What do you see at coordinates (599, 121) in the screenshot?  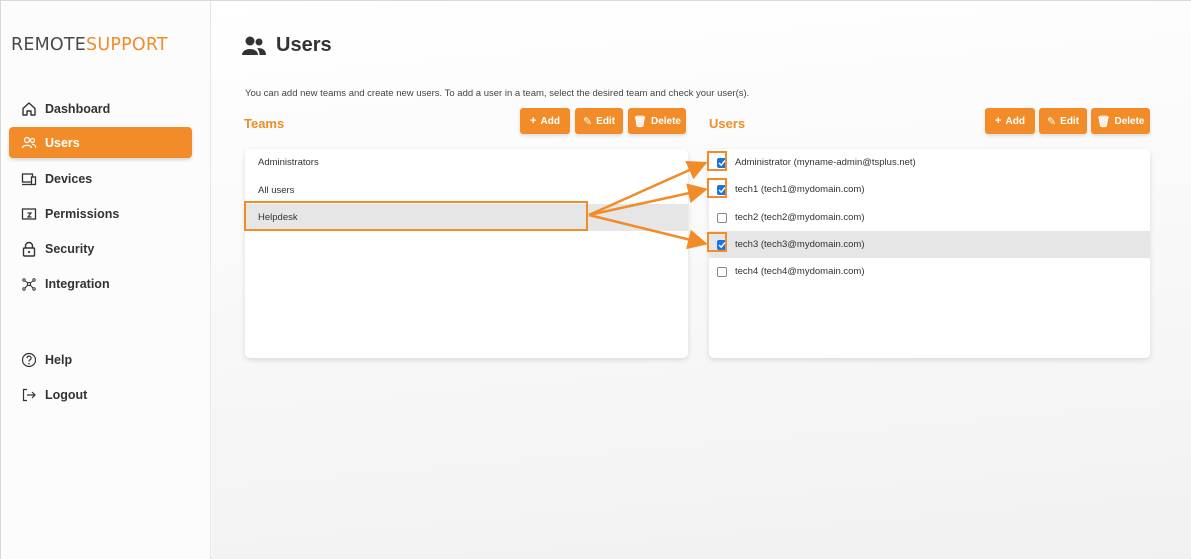 I see `teams-edit-button: ✎ Edit` at bounding box center [599, 121].